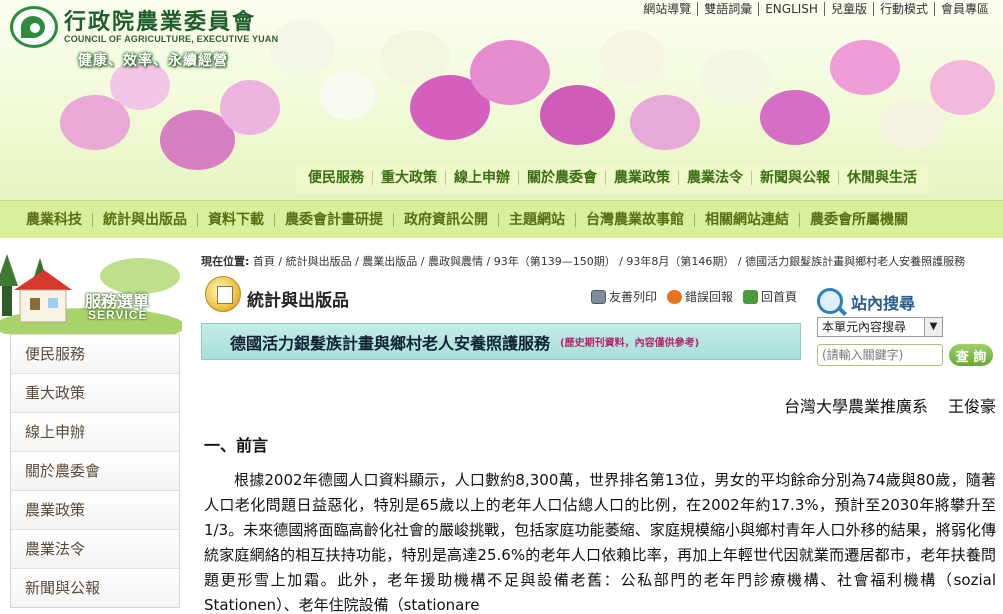  What do you see at coordinates (623, 296) in the screenshot?
I see `print-button: 友善列印` at bounding box center [623, 296].